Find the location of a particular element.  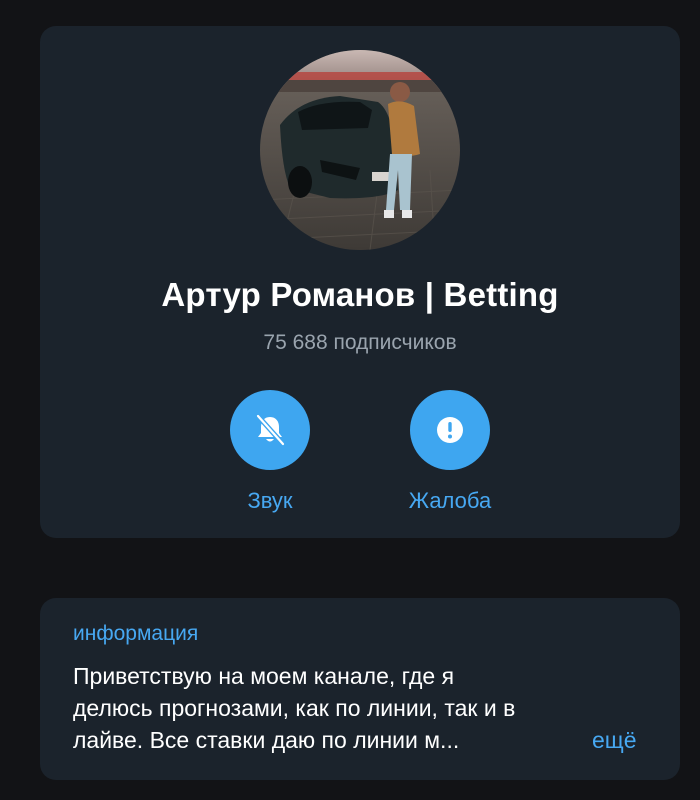

sound-button: Звук is located at coordinates (270, 452).